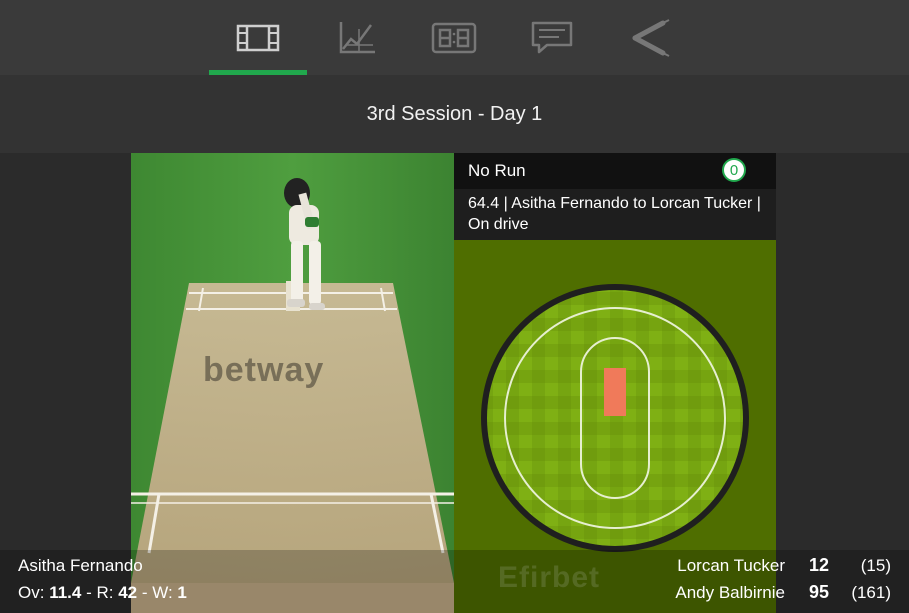 The width and height of the screenshot is (909, 613). What do you see at coordinates (65, 592) in the screenshot?
I see `overs-value: 11.4` at bounding box center [65, 592].